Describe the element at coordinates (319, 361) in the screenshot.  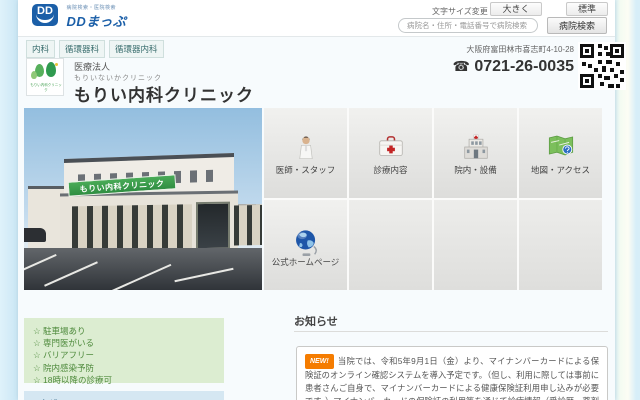
I see `new-badge: NEW!` at that location.